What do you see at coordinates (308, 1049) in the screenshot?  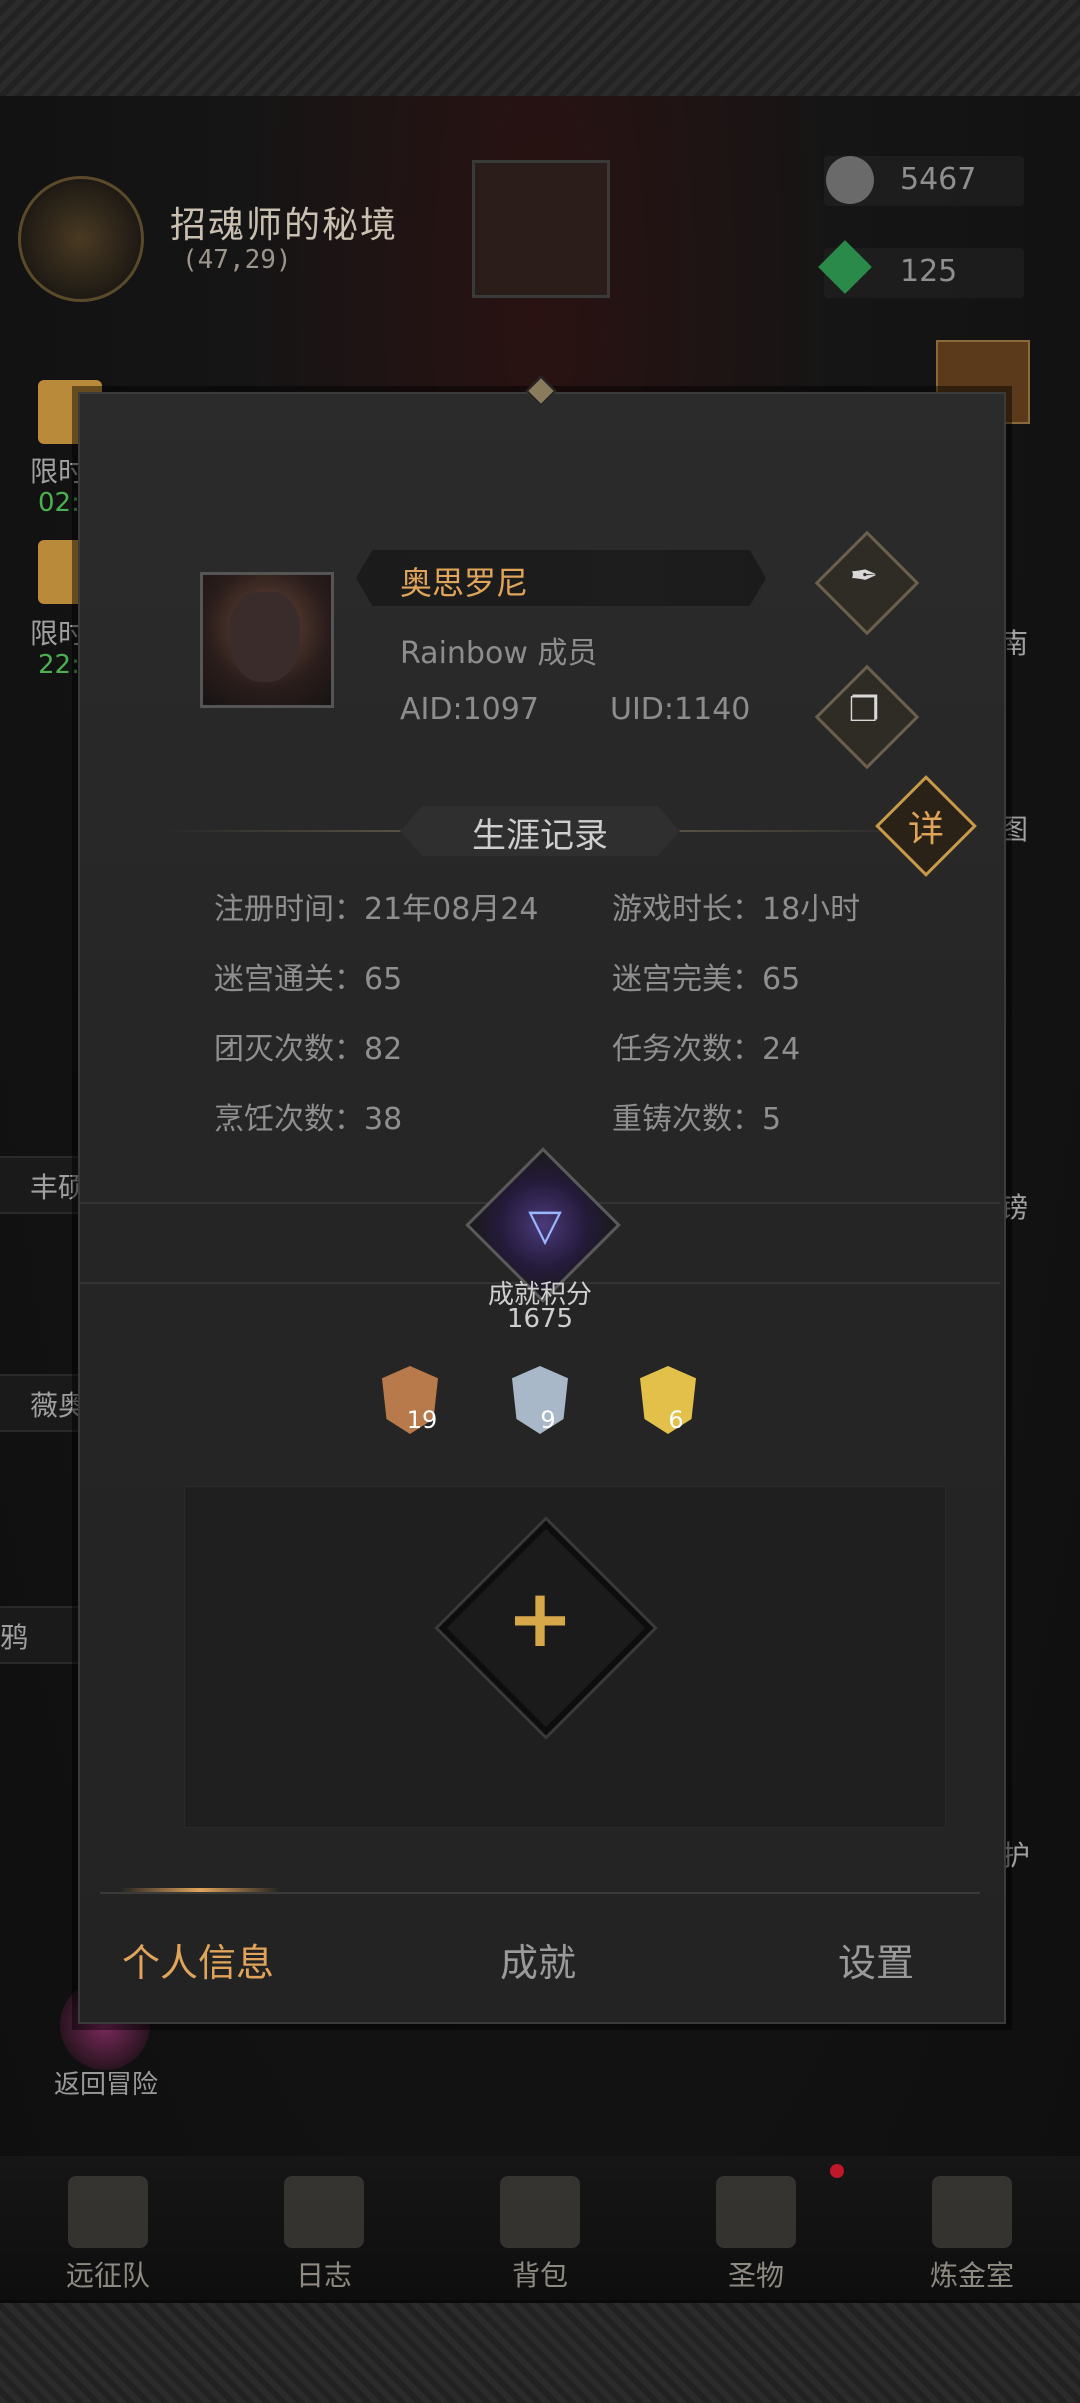 I see `stat-team-wipes: 团灭次数：82` at bounding box center [308, 1049].